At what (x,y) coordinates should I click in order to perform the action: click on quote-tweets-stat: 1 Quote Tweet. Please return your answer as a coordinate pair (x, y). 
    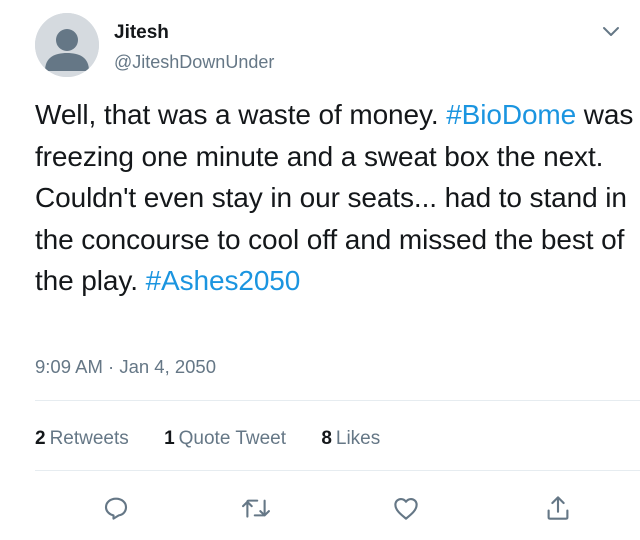
    Looking at the image, I should click on (225, 439).